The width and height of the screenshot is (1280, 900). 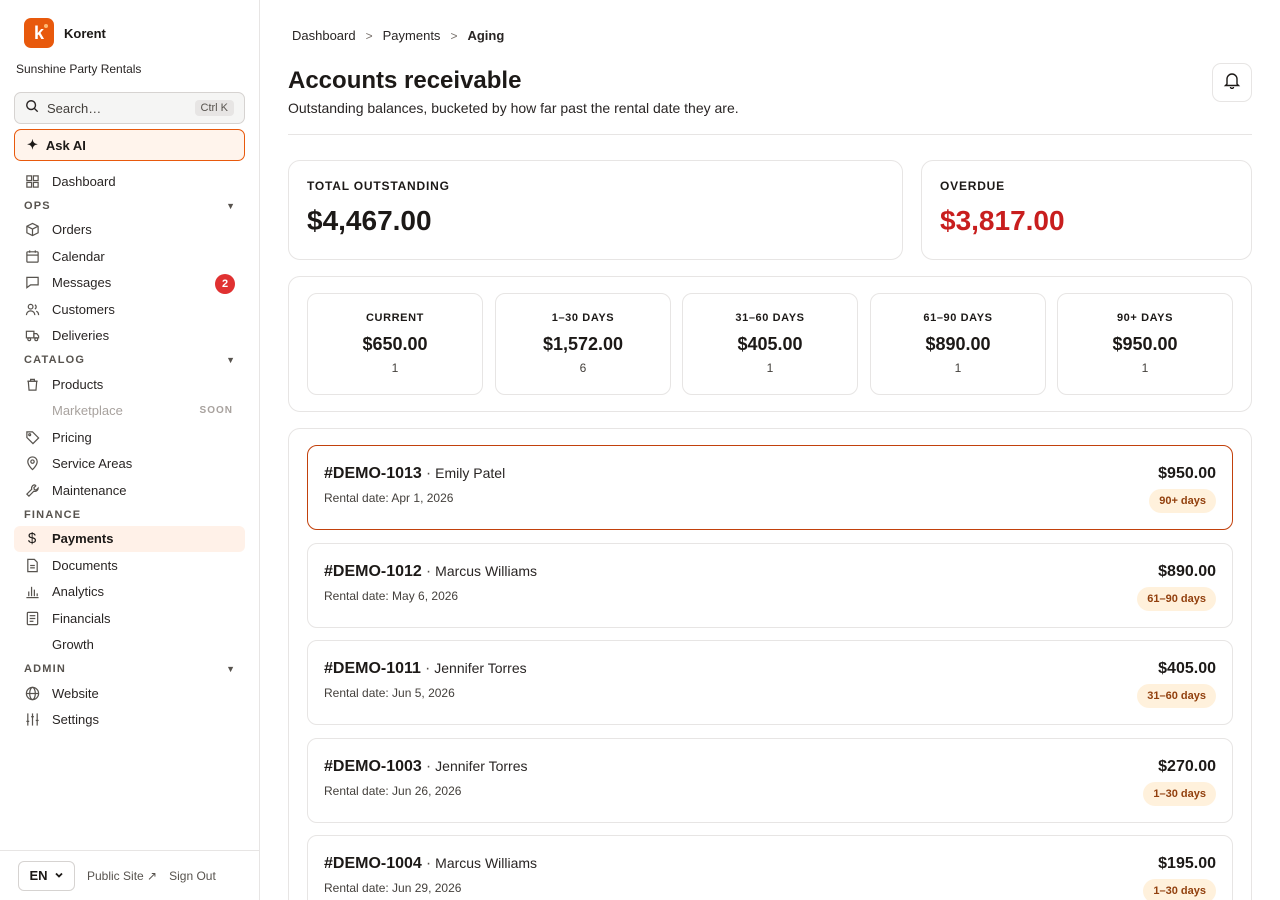 What do you see at coordinates (32, 645) in the screenshot?
I see `blank-icon` at bounding box center [32, 645].